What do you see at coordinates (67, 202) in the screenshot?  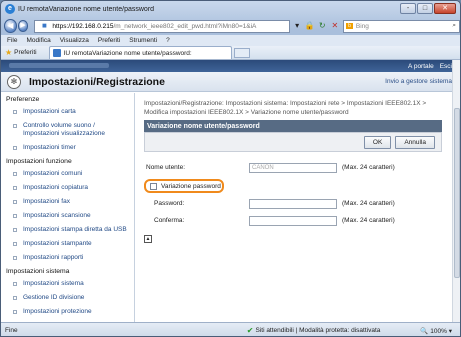 I see `sidebar-item-fax: Impostazioni fax` at bounding box center [67, 202].